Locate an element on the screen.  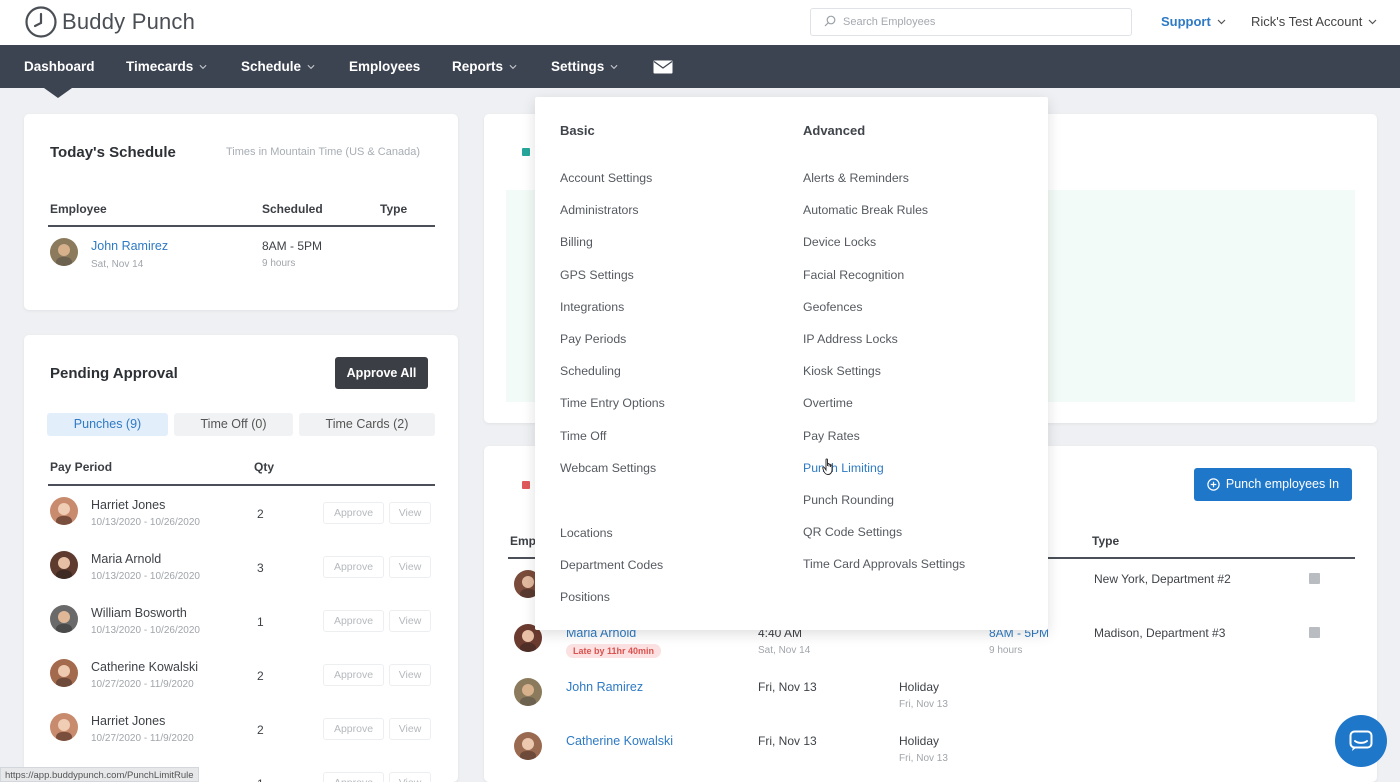
punch-employees-in-button: Punch employees In is located at coordinates (1273, 484).